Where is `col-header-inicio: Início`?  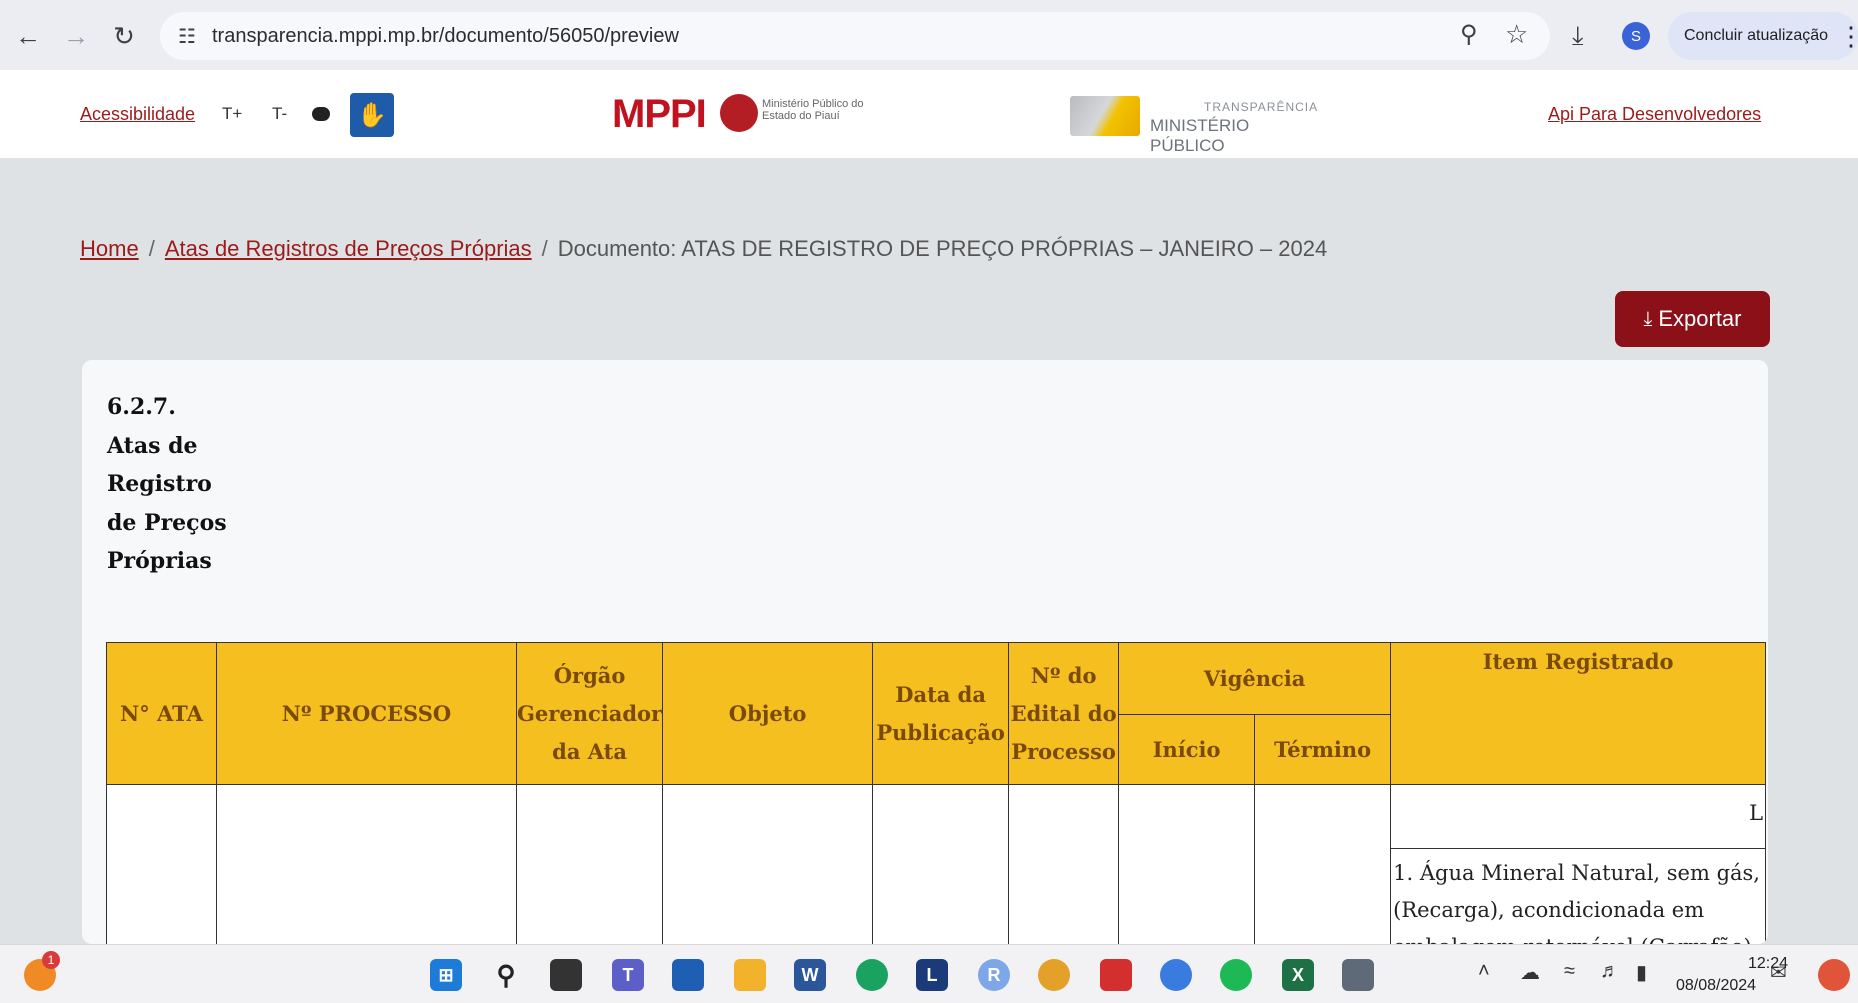
col-header-inicio: Início is located at coordinates (1187, 749).